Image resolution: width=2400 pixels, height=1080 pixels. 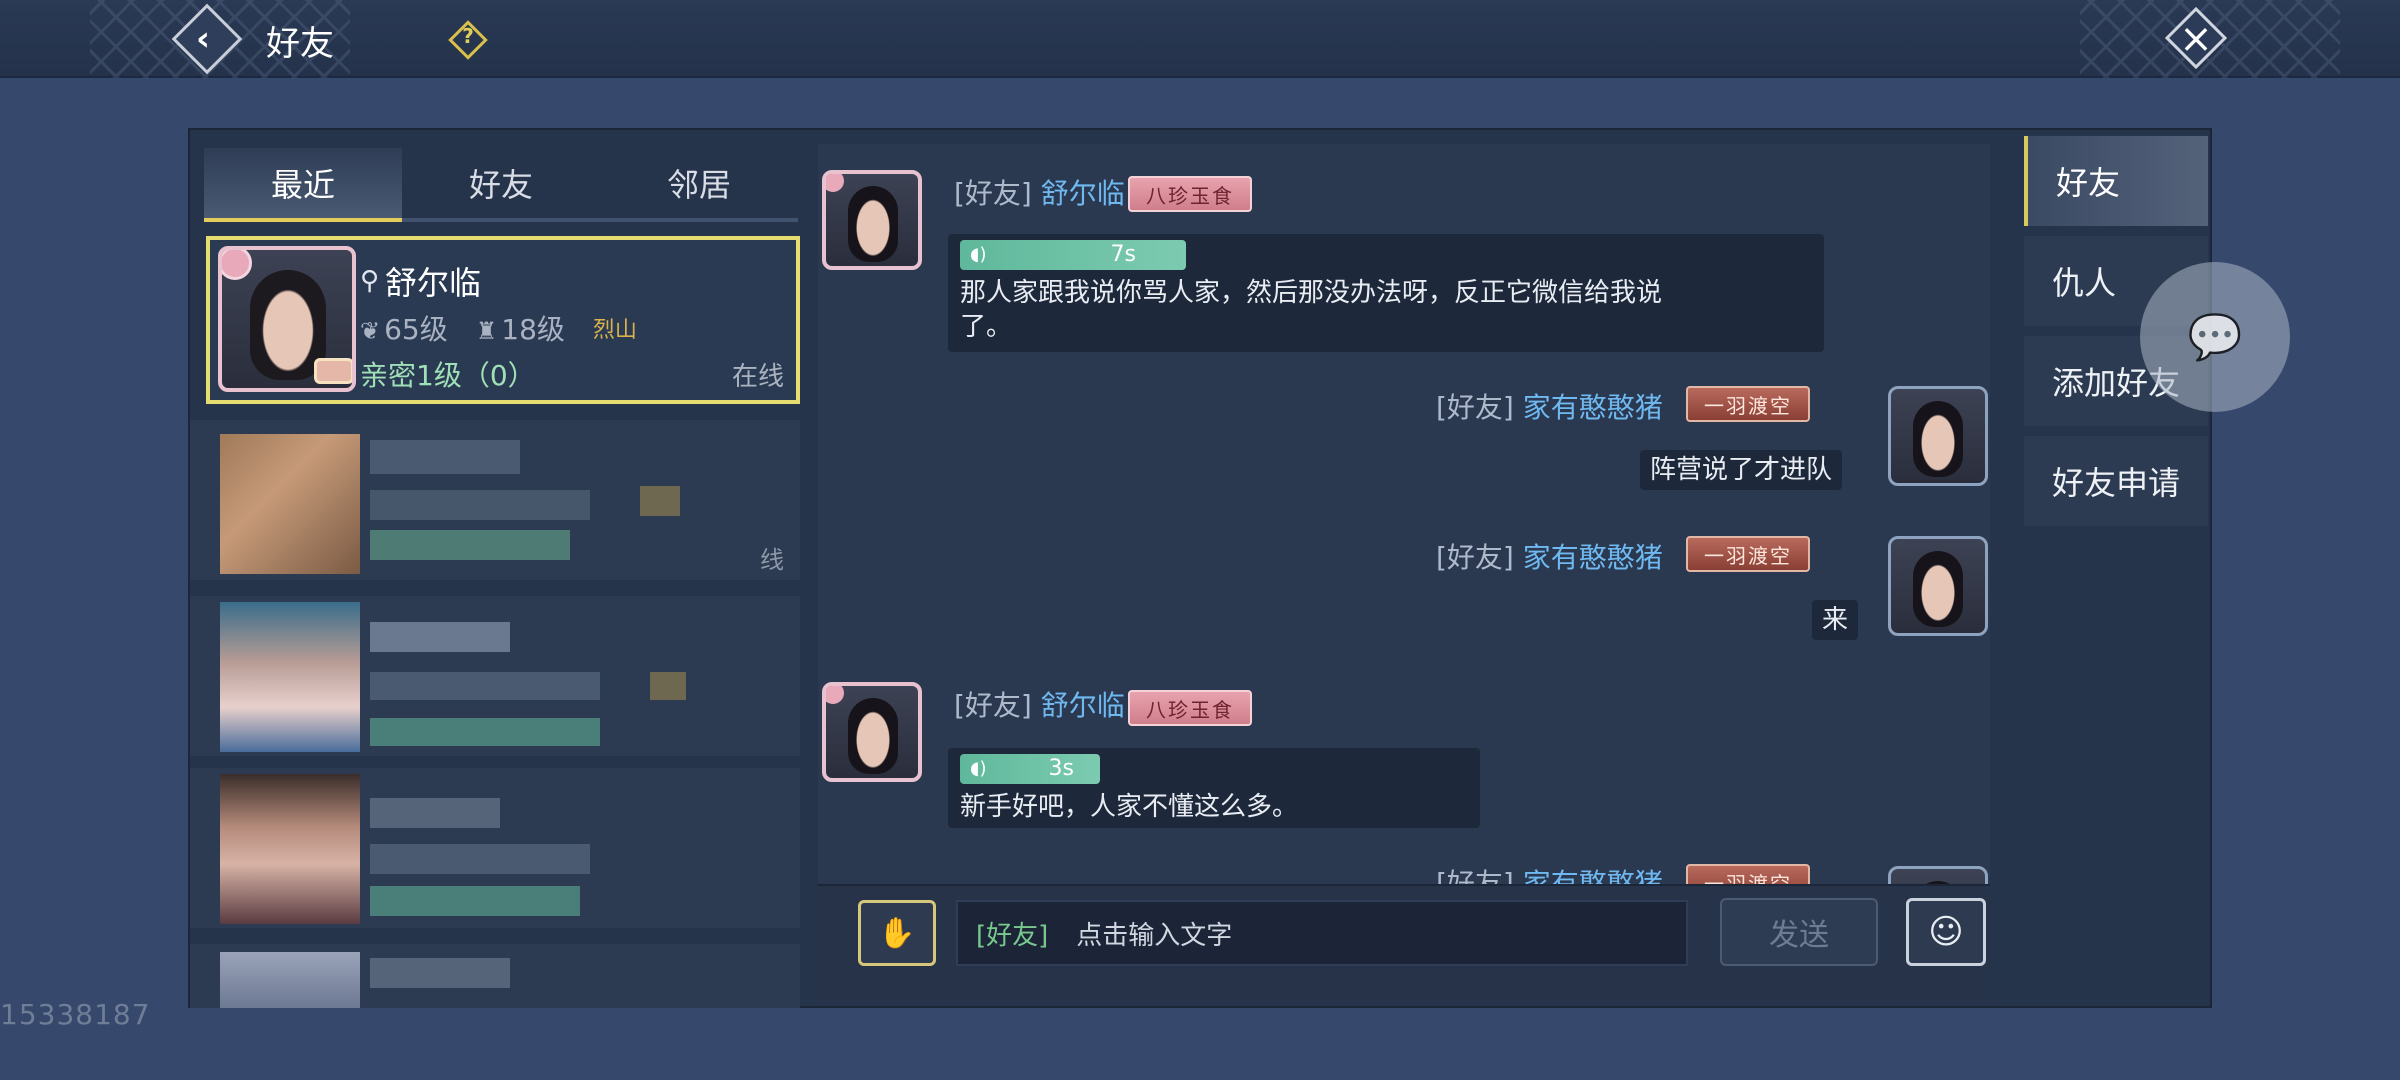 What do you see at coordinates (2196, 38) in the screenshot?
I see `close-button: ×` at bounding box center [2196, 38].